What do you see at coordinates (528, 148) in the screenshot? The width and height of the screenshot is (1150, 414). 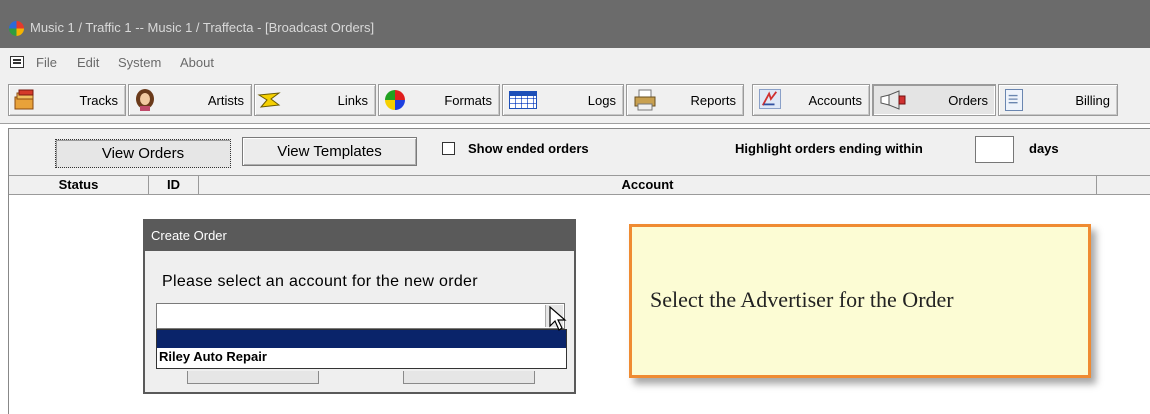 I see `show-ended-orders-label: Show ended orders` at bounding box center [528, 148].